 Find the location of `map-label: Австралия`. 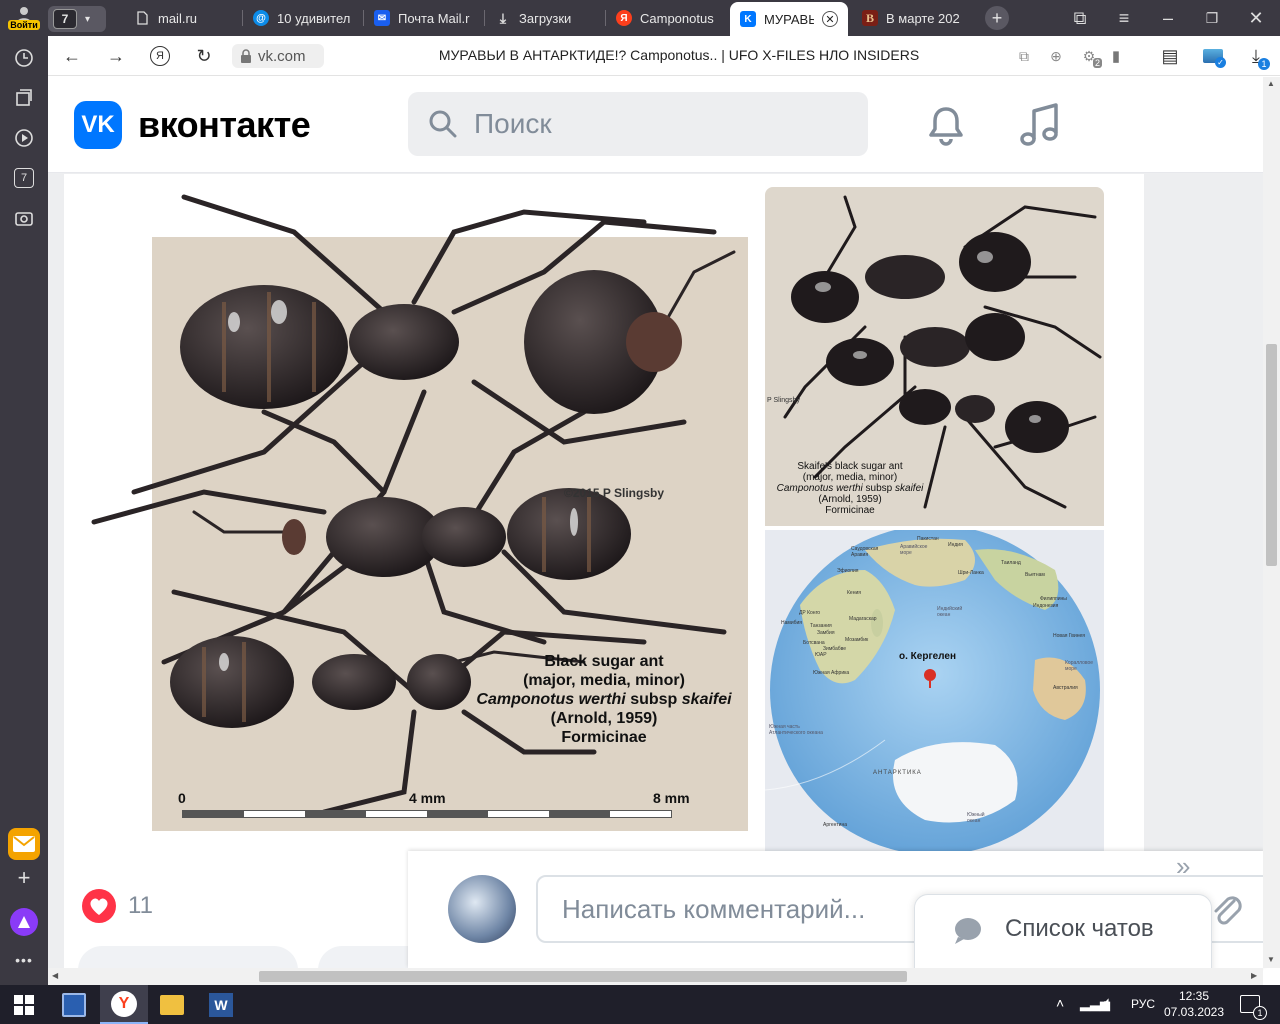

map-label: Австралия is located at coordinates (1065, 688).